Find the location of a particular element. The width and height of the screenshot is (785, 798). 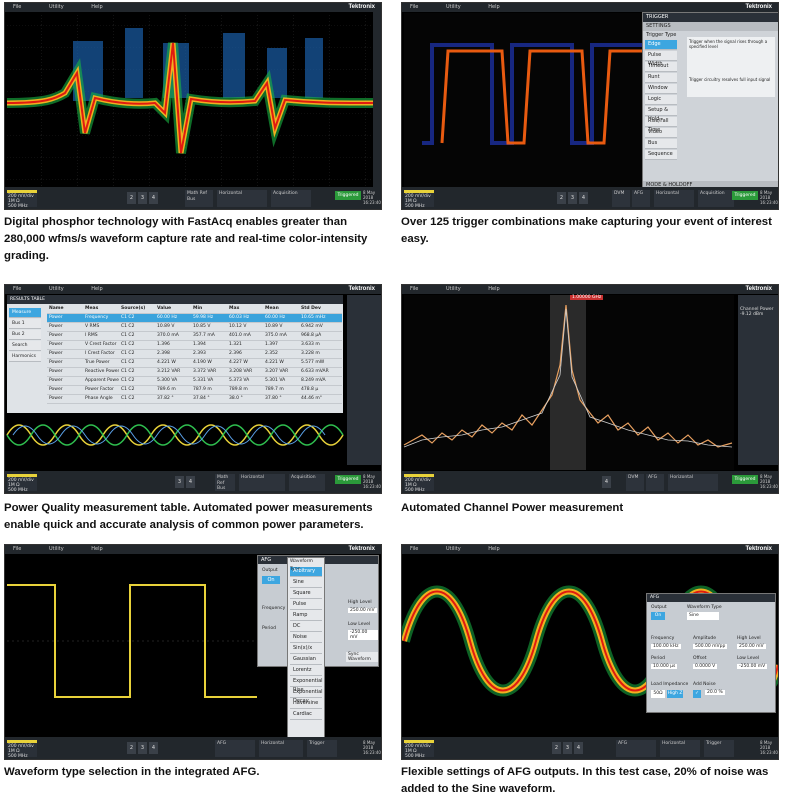

waveform-square: Square is located at coordinates (306, 594).